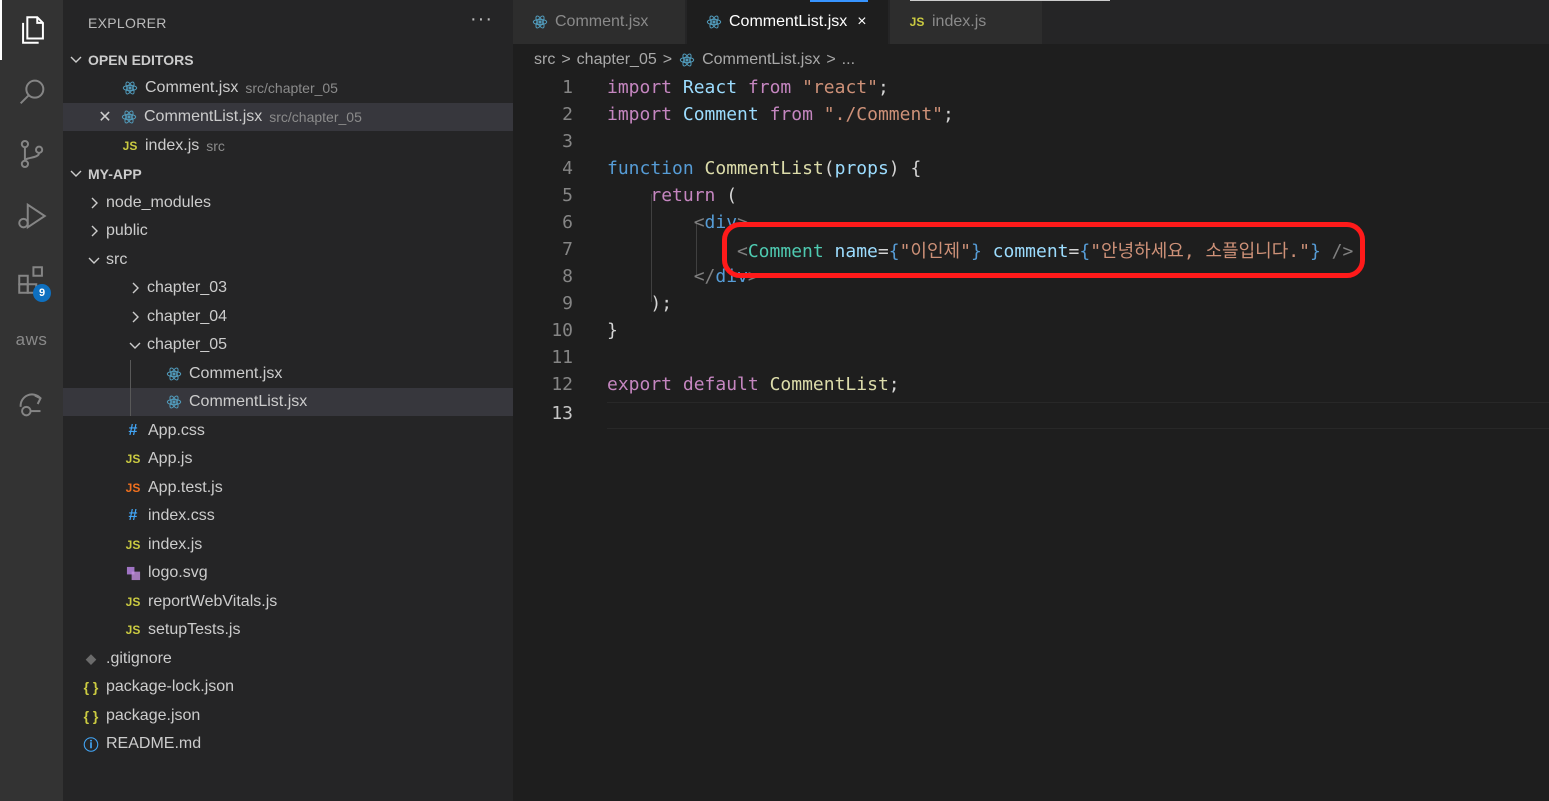 This screenshot has height=801, width=1549. I want to click on tree-folder: node_modules, so click(288, 203).